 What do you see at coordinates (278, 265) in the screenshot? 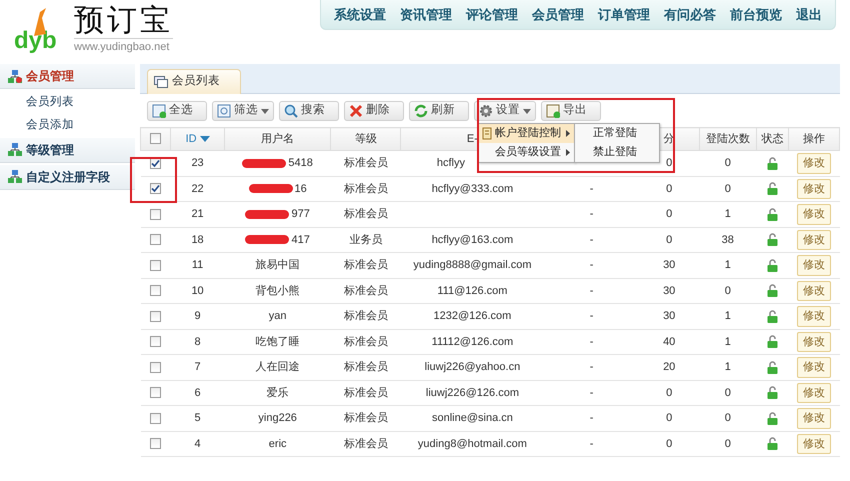
I see `table-cell: 旅易中国` at bounding box center [278, 265].